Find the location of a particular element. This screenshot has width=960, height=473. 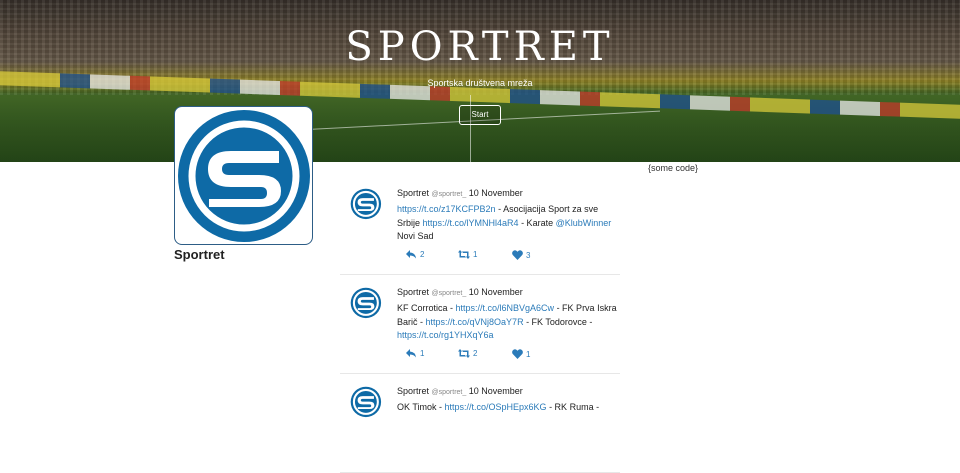

tweet-actions: 2 1 3 is located at coordinates (506, 256).